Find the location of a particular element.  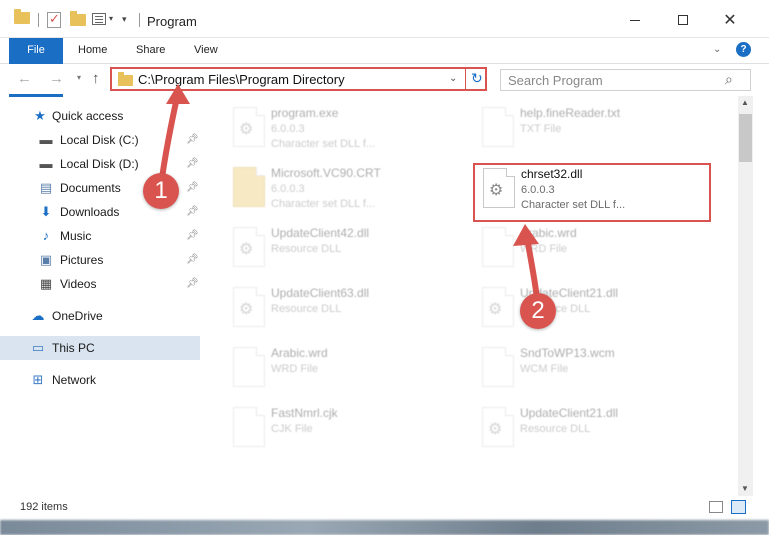

sidebar-item-label: Downloads is located at coordinates (90, 212).